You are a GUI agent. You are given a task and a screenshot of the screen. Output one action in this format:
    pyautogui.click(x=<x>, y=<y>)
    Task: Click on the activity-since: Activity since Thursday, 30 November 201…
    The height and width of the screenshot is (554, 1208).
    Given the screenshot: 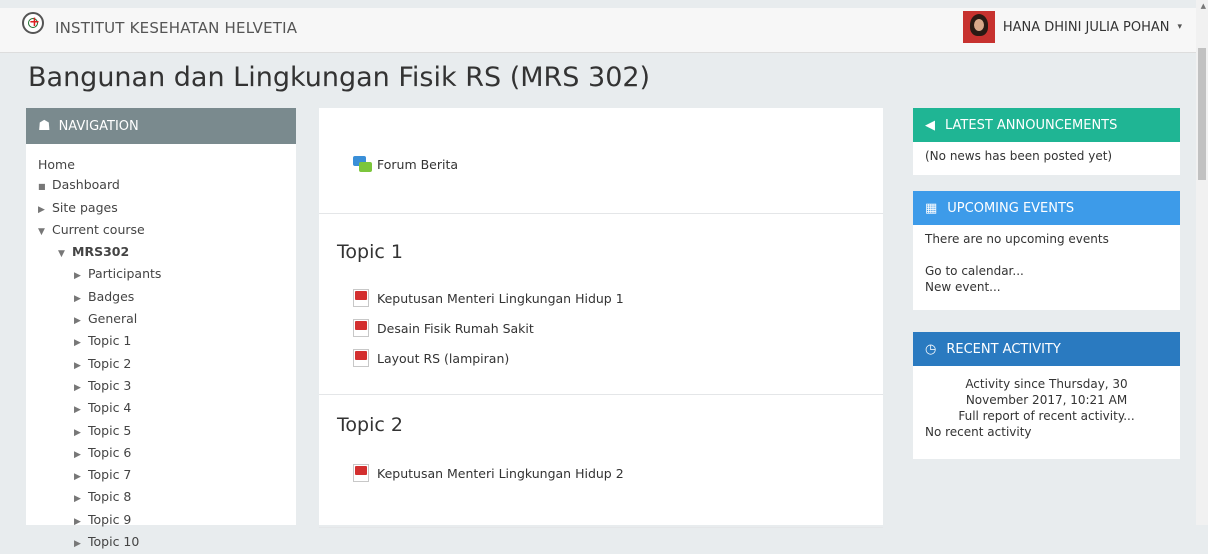 What is the action you would take?
    pyautogui.click(x=1046, y=392)
    